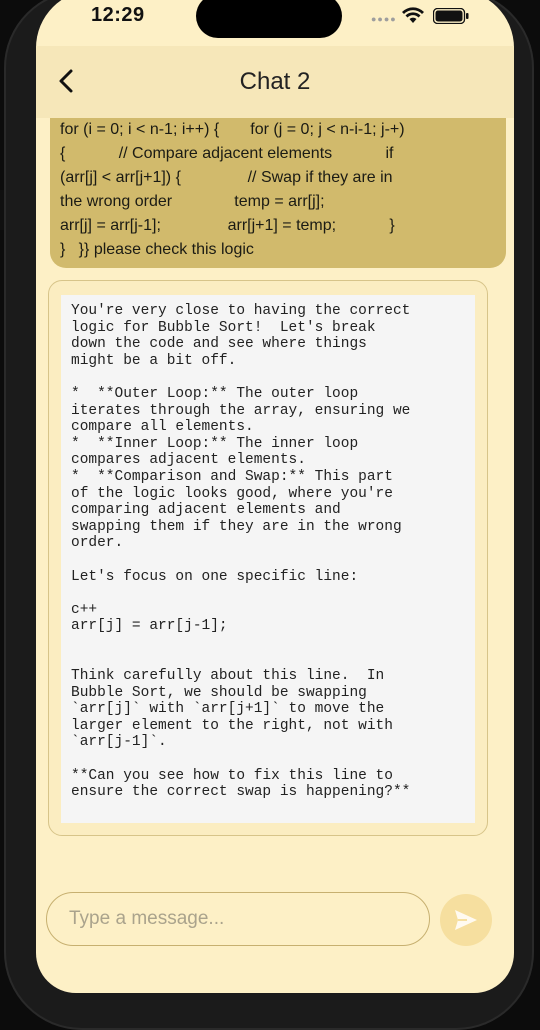 This screenshot has width=540, height=1030. I want to click on signal-dots-icon: ●●●●, so click(384, 19).